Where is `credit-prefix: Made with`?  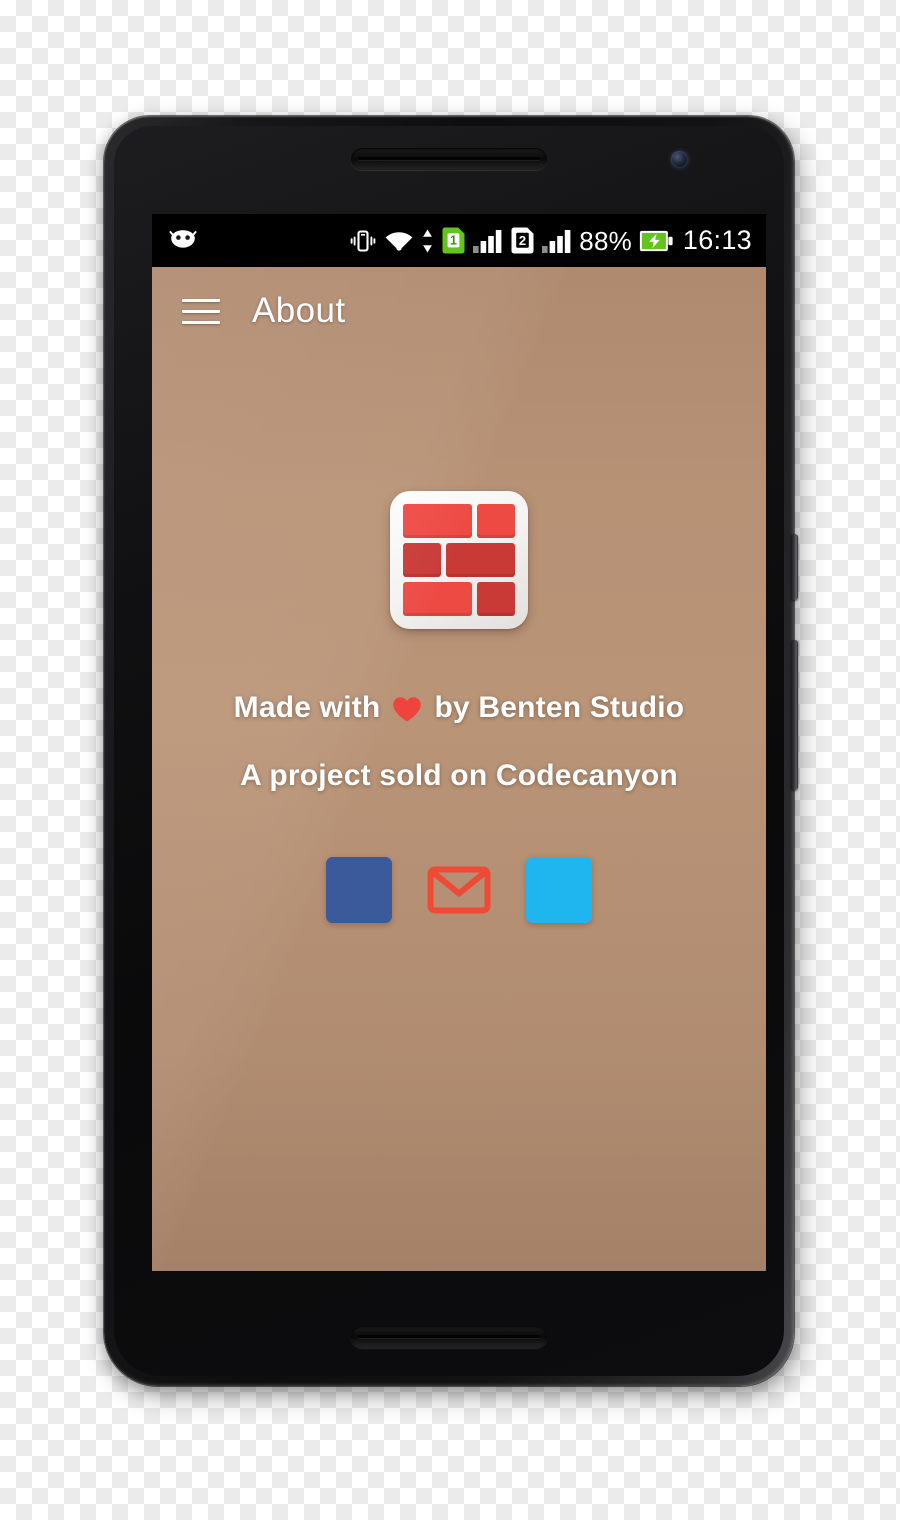 credit-prefix: Made with is located at coordinates (307, 707).